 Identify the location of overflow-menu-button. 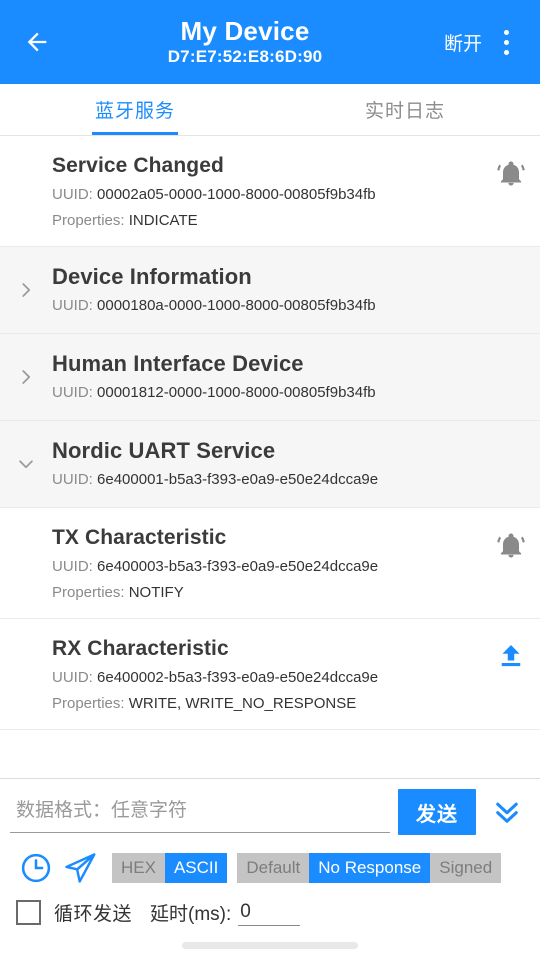
(506, 42).